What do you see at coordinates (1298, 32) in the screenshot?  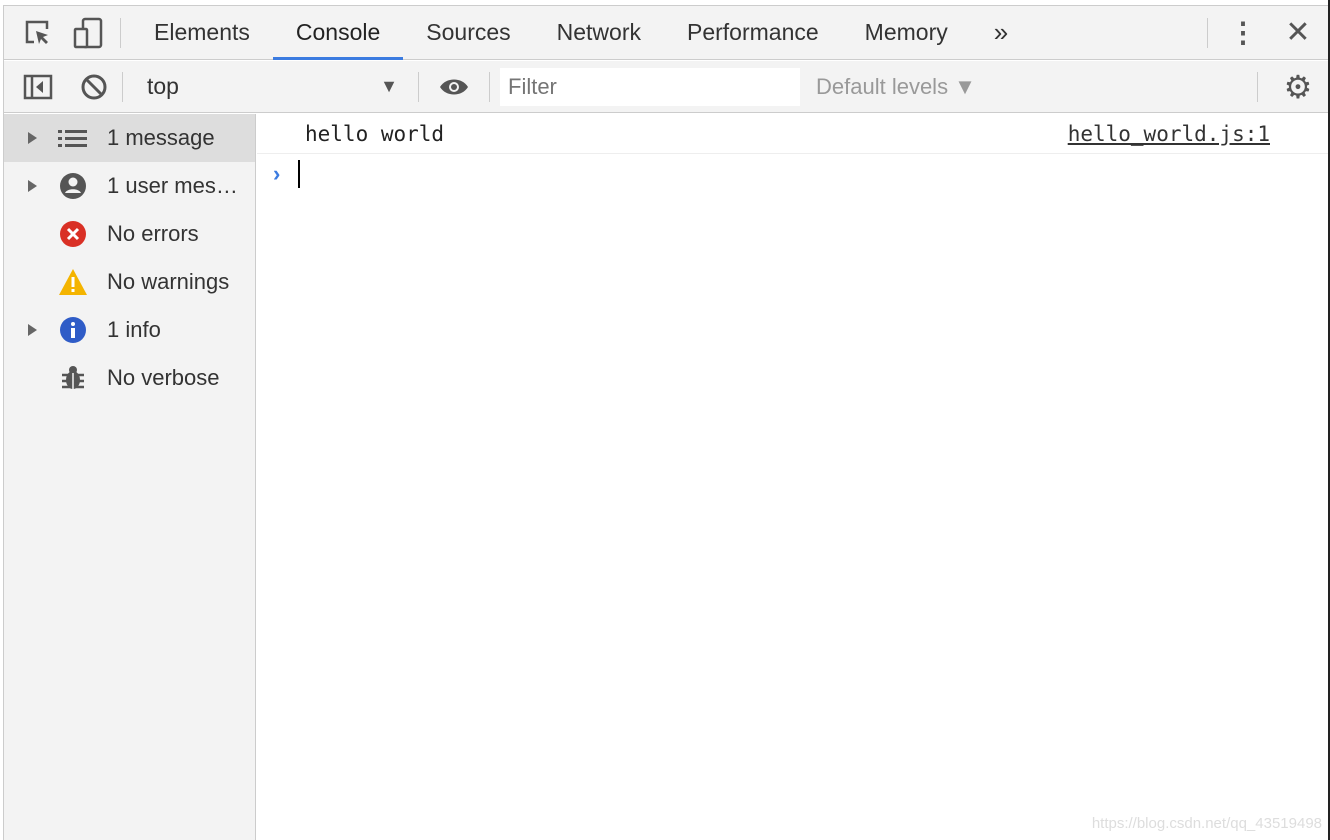 I see `close-icon: ✕` at bounding box center [1298, 32].